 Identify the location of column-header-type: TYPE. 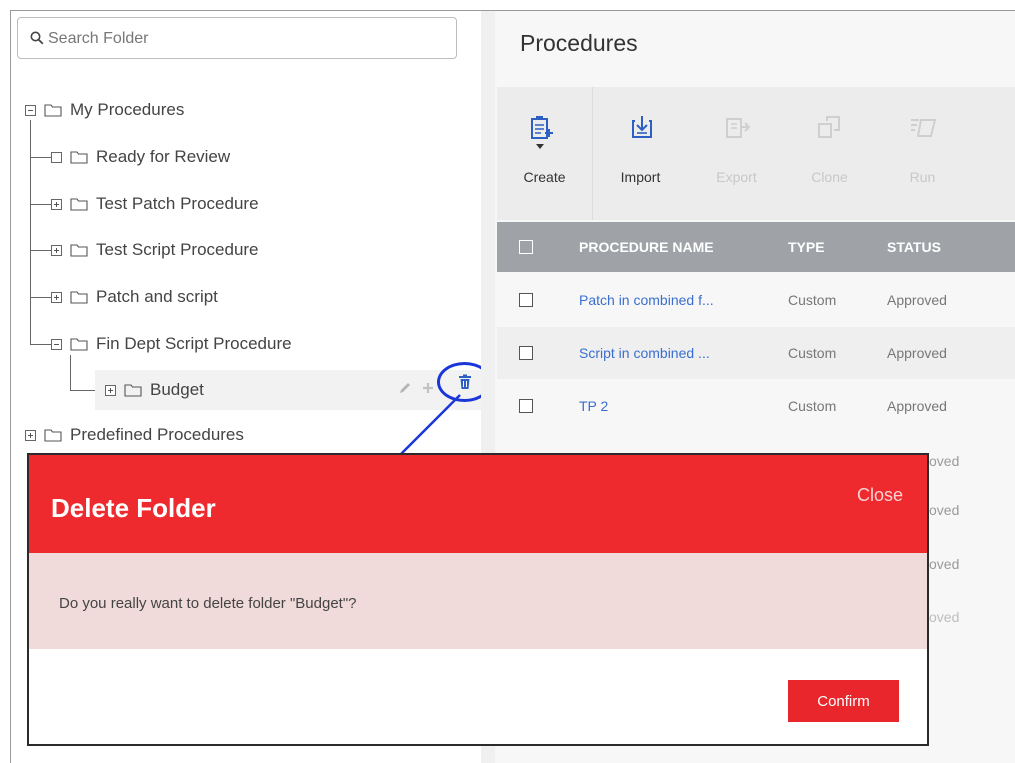
(806, 247).